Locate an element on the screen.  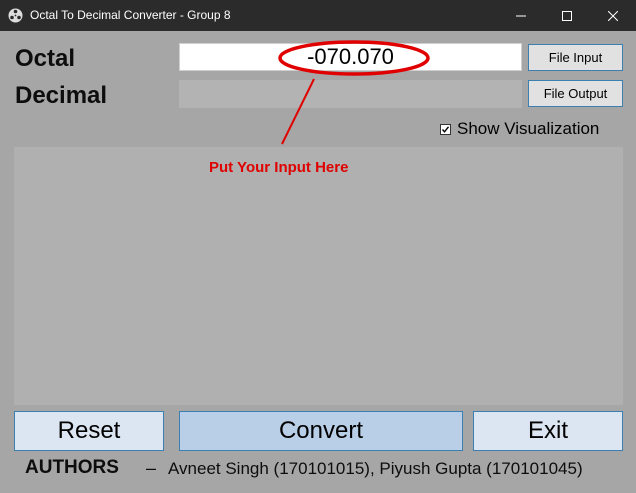
authors-dash: – is located at coordinates (151, 468).